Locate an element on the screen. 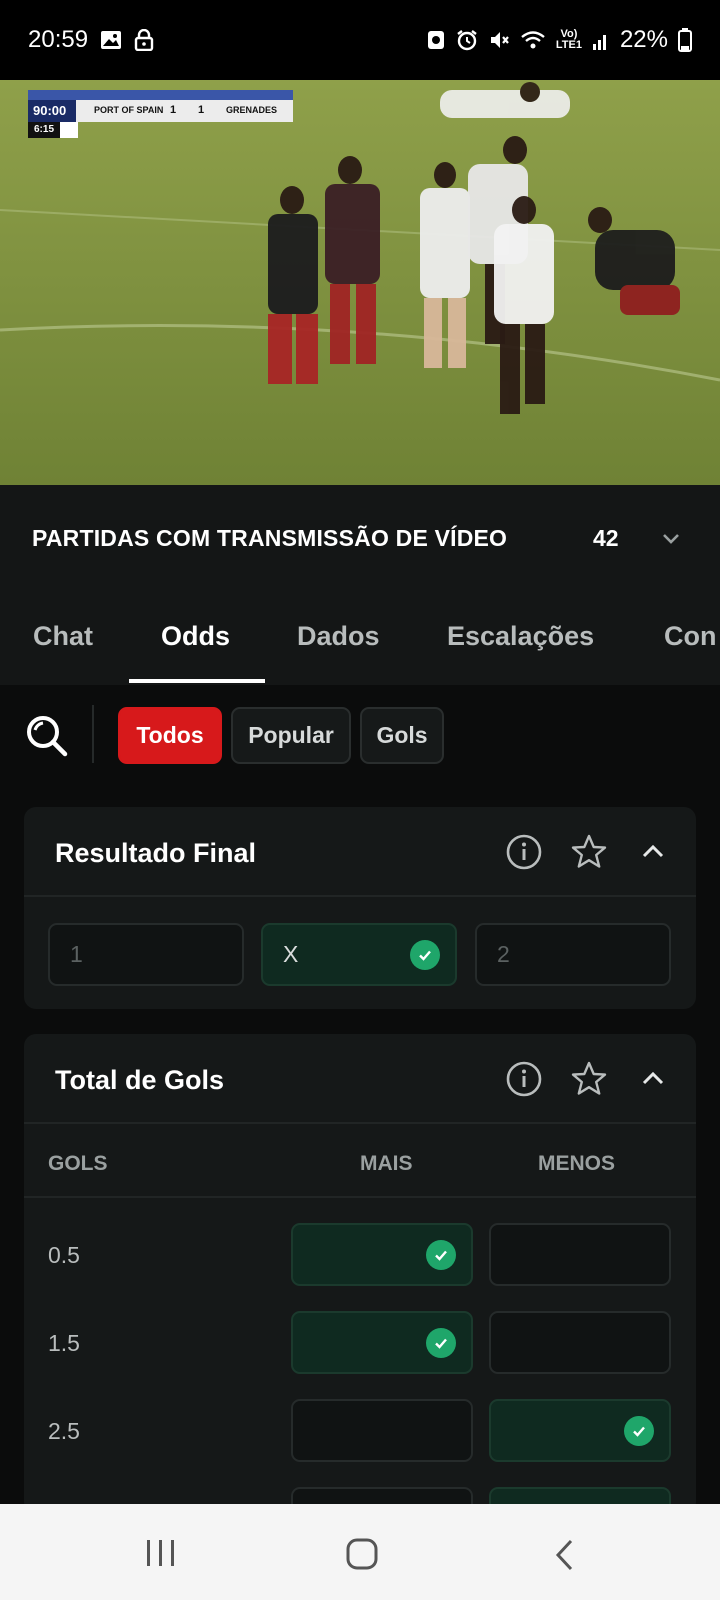 Image resolution: width=720 pixels, height=1600 pixels. odd-label: 2 is located at coordinates (503, 954).